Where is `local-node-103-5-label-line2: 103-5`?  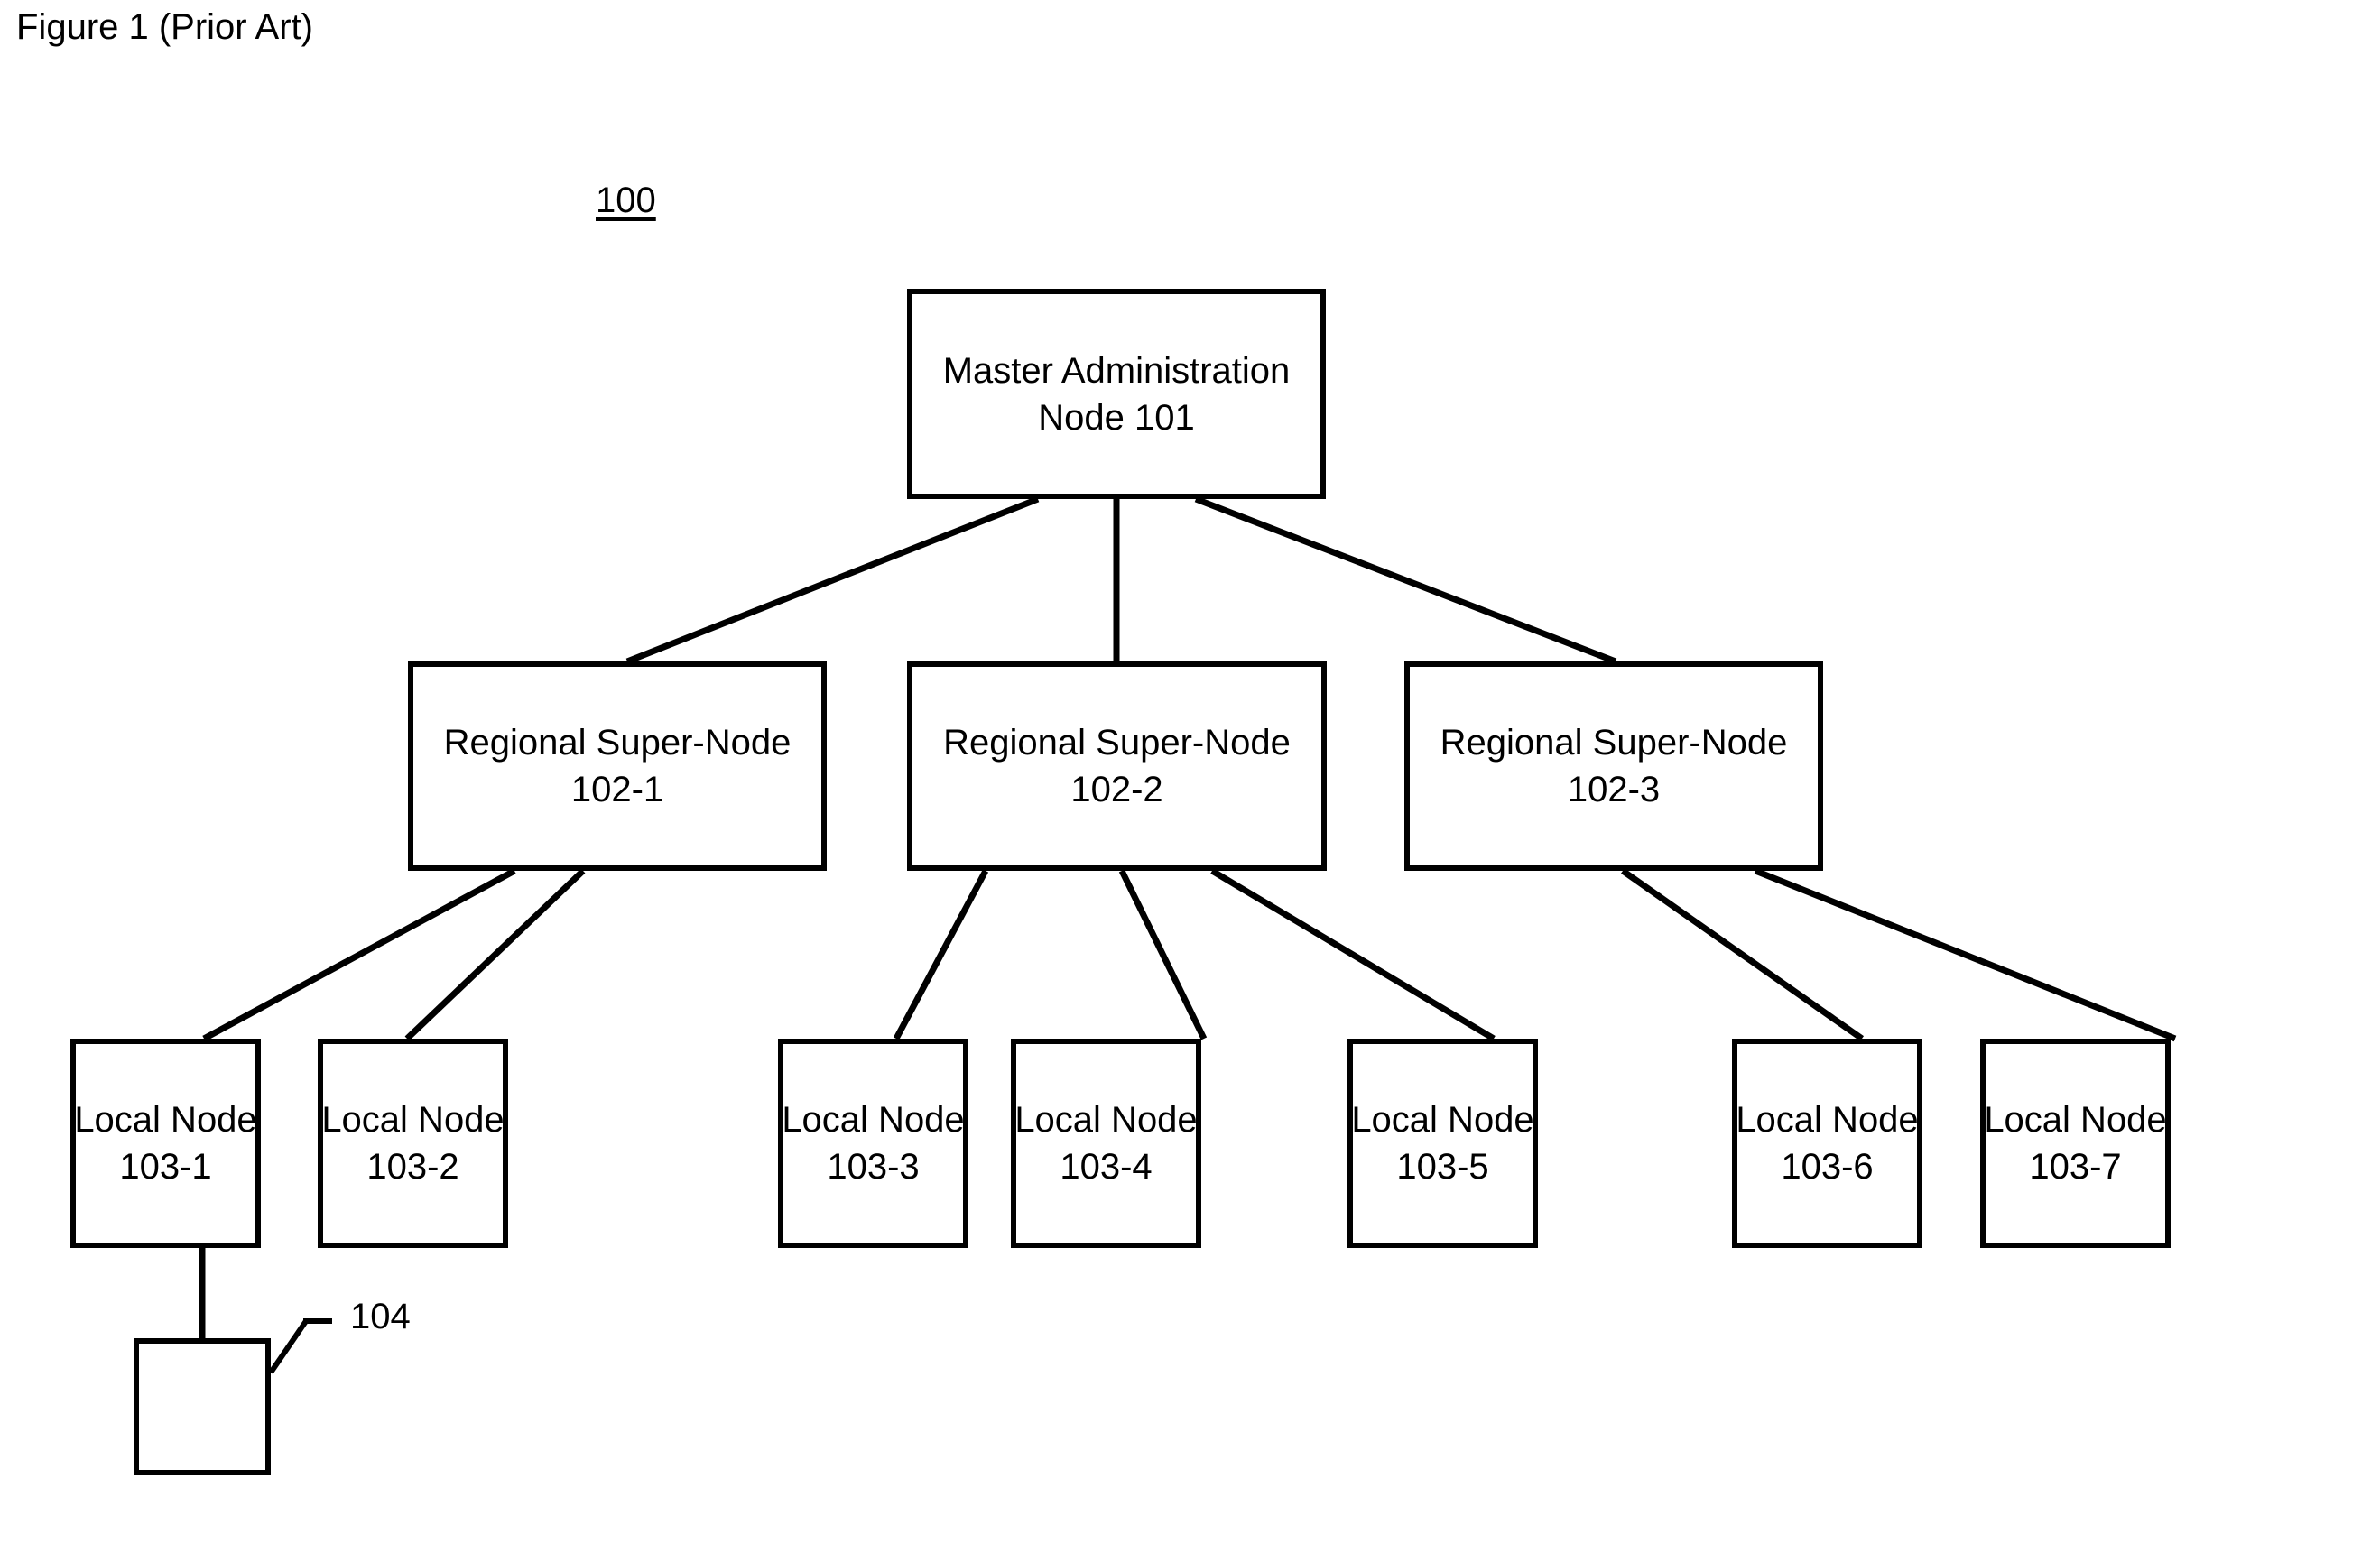
local-node-103-5-label-line2: 103-5 is located at coordinates (1443, 1167).